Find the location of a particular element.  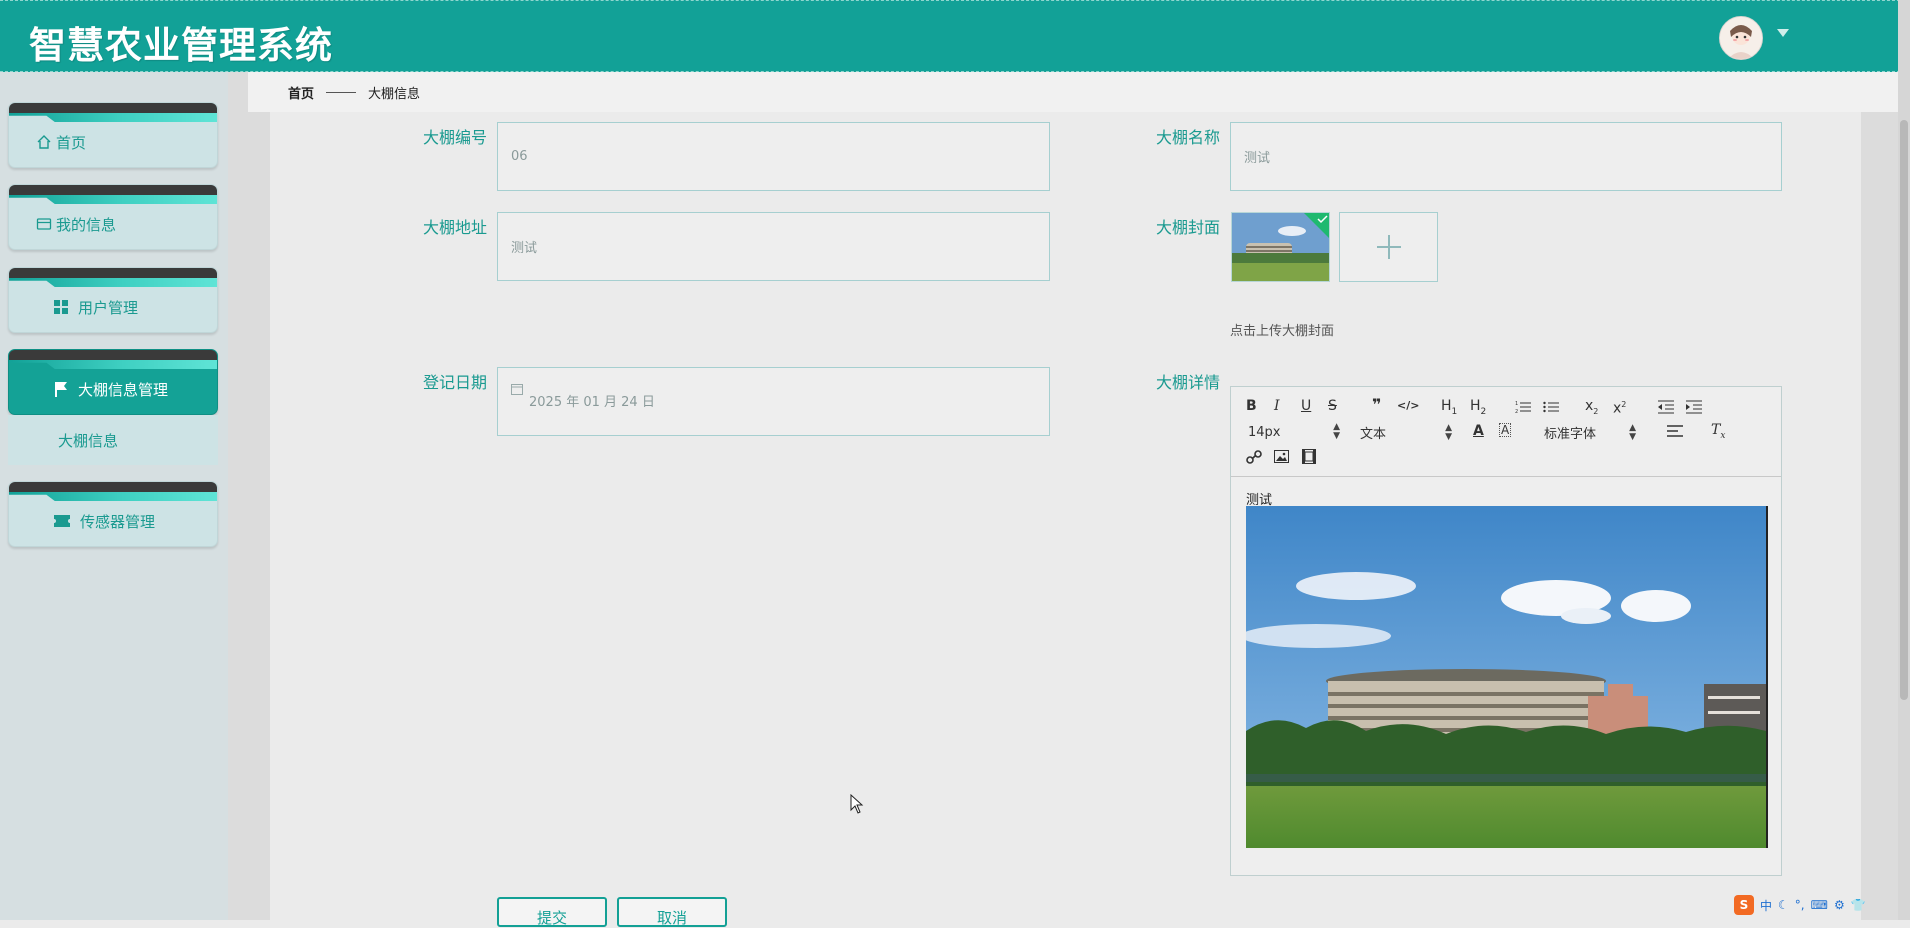

ime-language-indicator: 中 is located at coordinates (1766, 905).